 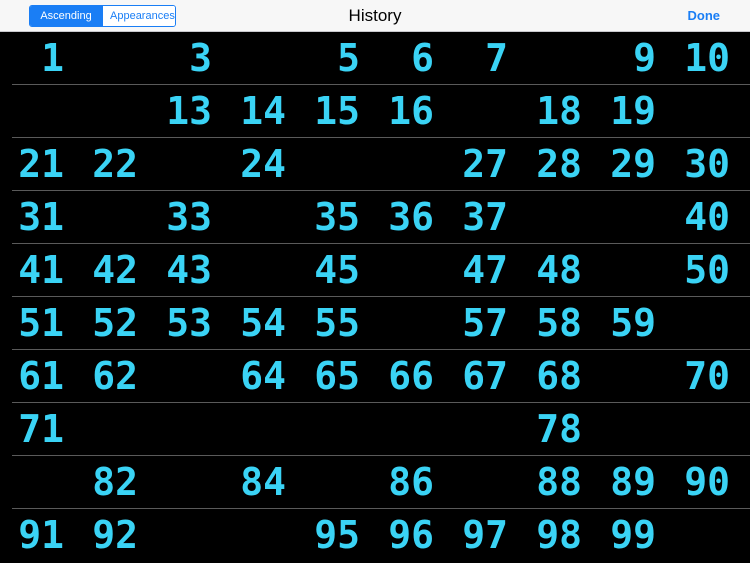 What do you see at coordinates (337, 217) in the screenshot?
I see `number-cell: 35` at bounding box center [337, 217].